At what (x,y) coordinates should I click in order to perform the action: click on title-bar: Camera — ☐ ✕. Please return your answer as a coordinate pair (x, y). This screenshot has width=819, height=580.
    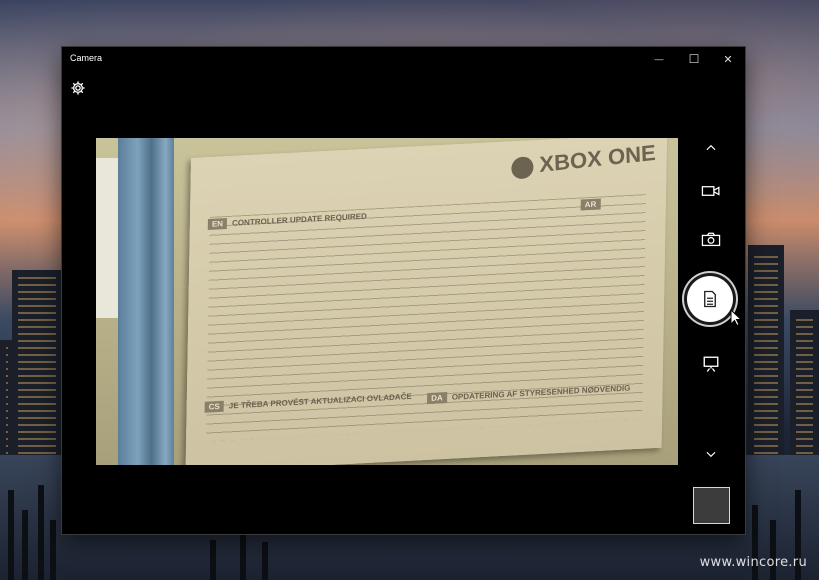
    Looking at the image, I should click on (403, 59).